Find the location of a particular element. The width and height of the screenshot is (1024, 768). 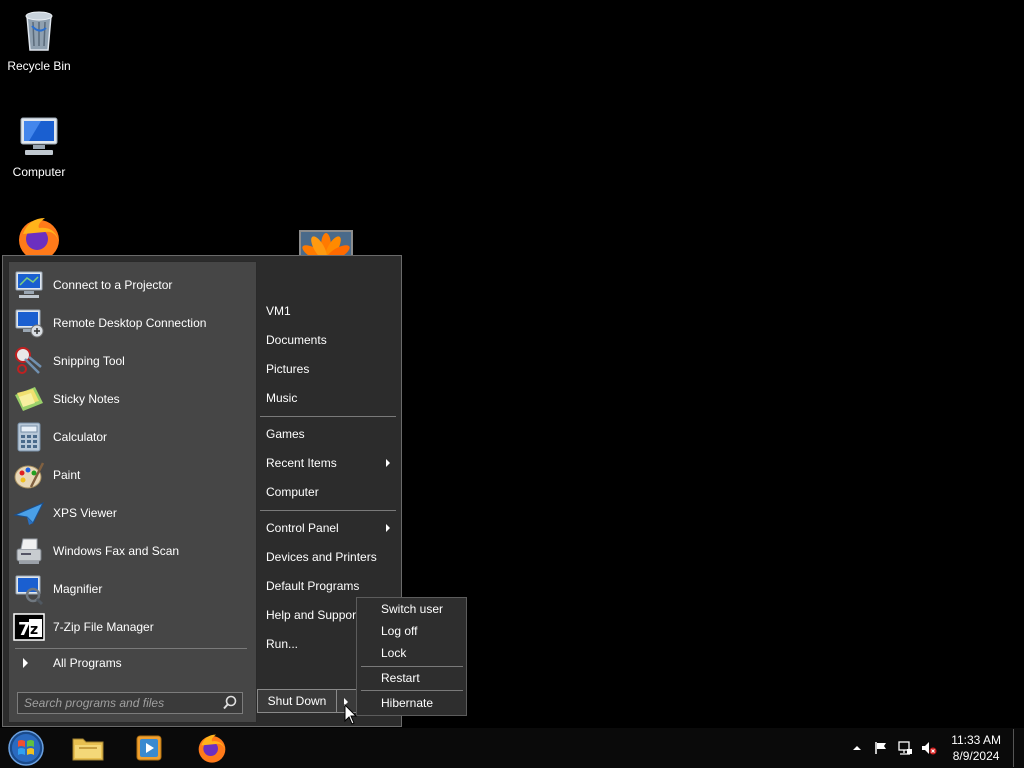

submenu-item-label: Switch user is located at coordinates (412, 609).